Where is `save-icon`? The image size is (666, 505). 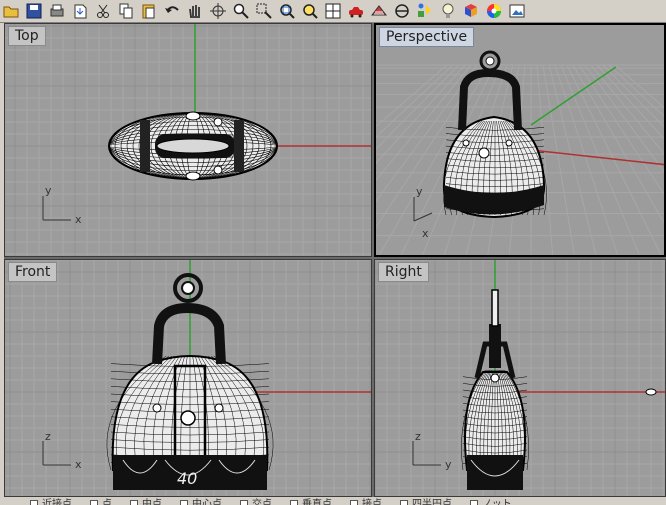
save-icon is located at coordinates (34, 11).